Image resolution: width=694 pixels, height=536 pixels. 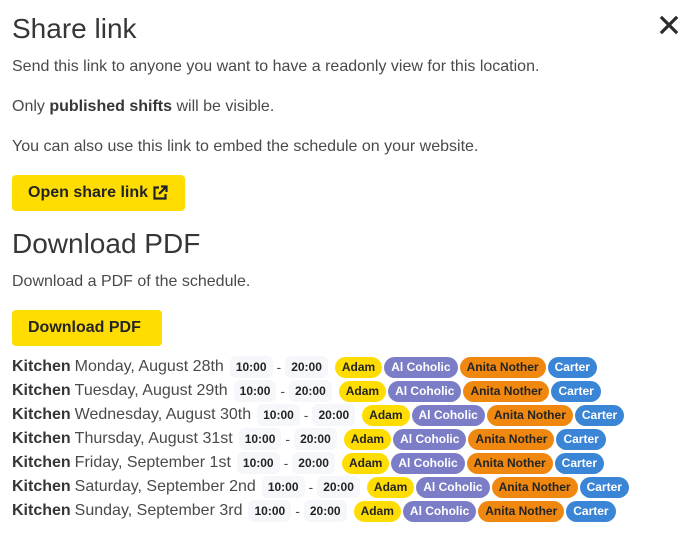 What do you see at coordinates (153, 438) in the screenshot?
I see `shift-date: Thursday, August 31st` at bounding box center [153, 438].